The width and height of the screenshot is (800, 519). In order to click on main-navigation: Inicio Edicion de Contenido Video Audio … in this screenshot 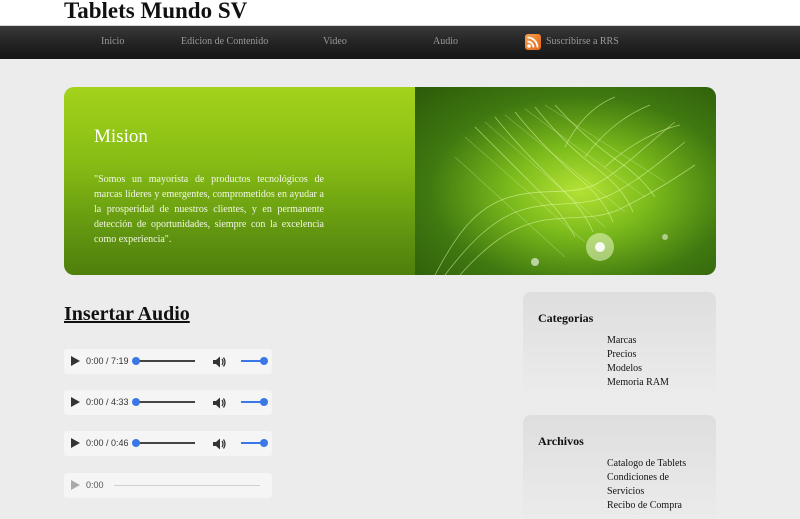, I will do `click(400, 42)`.